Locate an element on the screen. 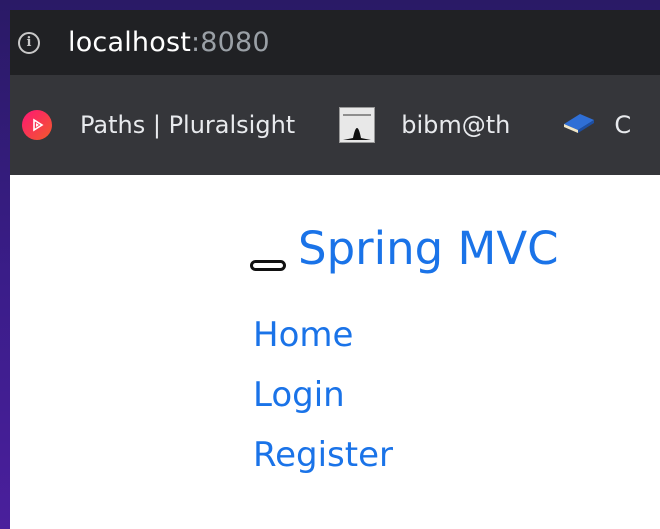 This screenshot has height=529, width=660. bookmark-c: C is located at coordinates (576, 125).